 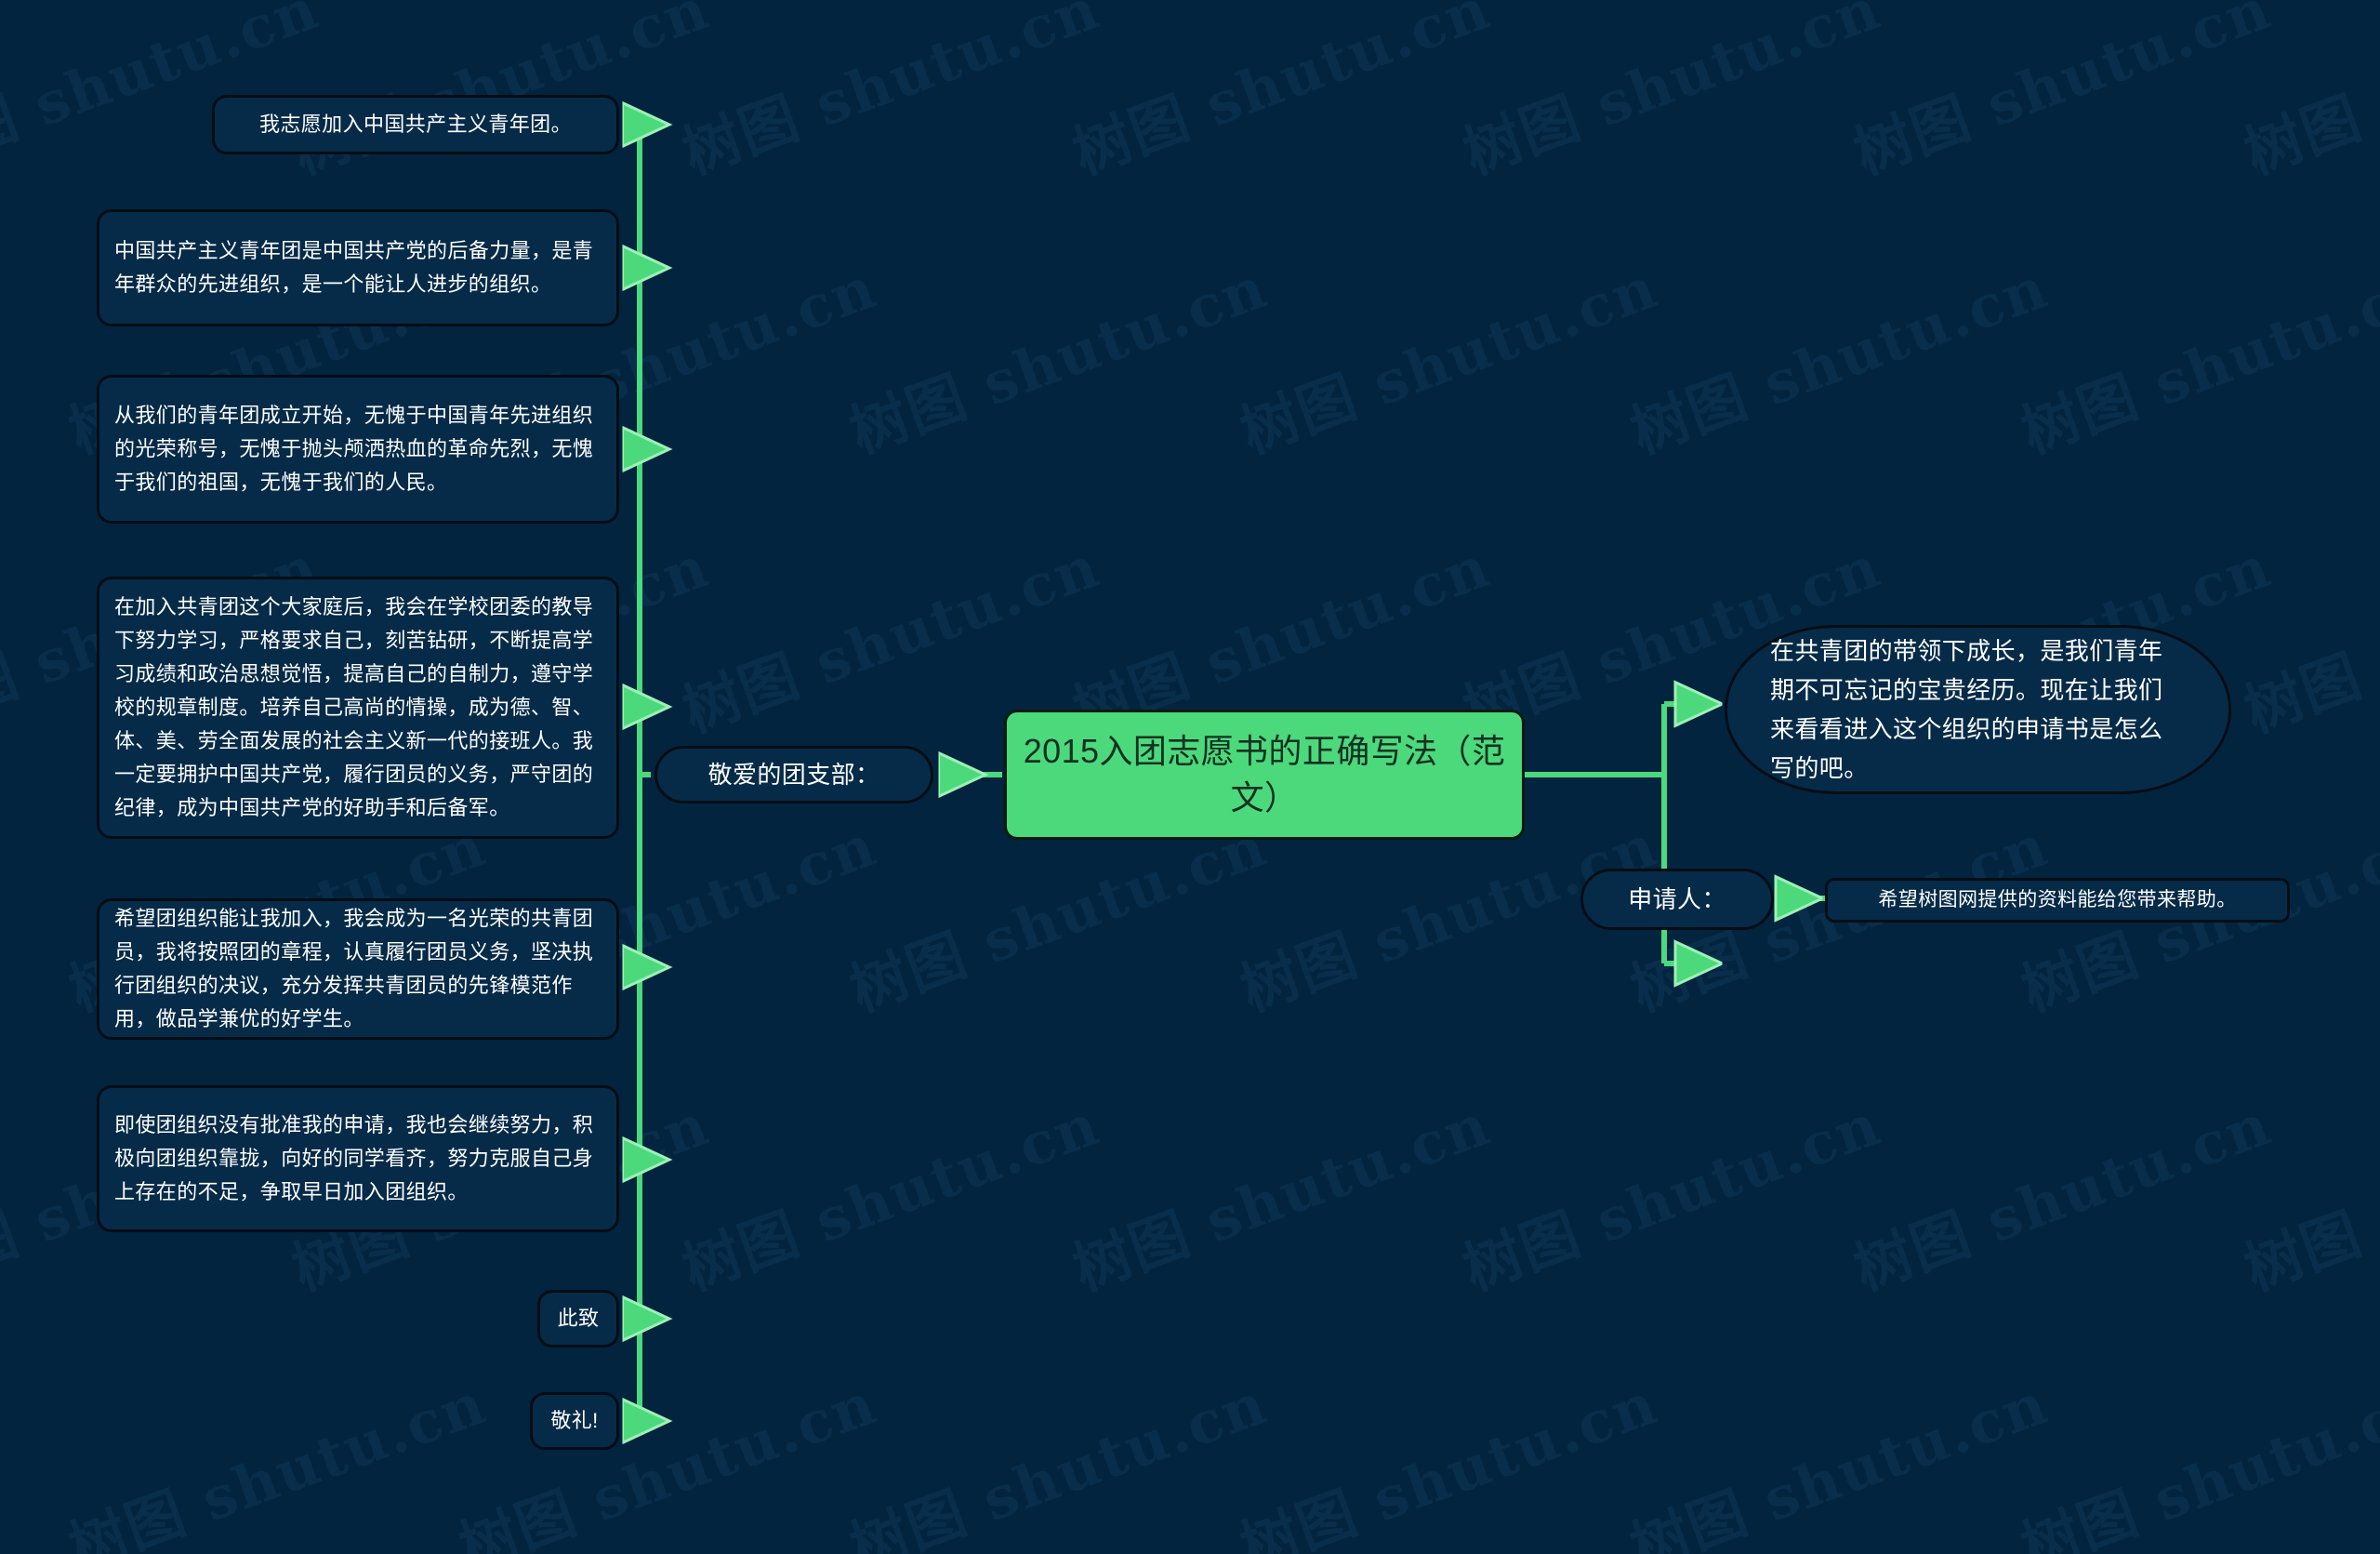 I want to click on left-child-label-8: 敬礼!, so click(x=574, y=1420).